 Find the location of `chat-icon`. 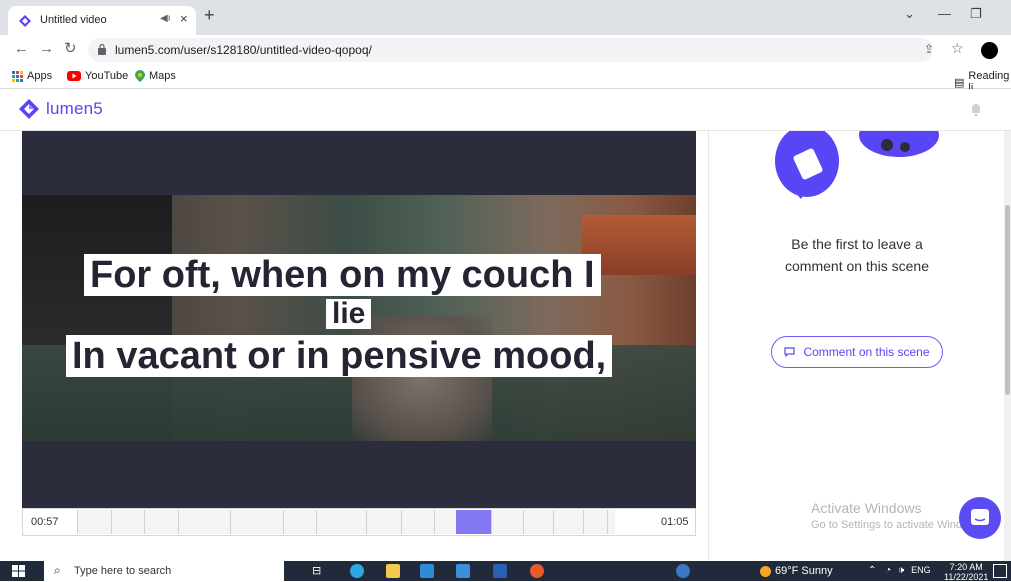

chat-icon is located at coordinates (980, 517).